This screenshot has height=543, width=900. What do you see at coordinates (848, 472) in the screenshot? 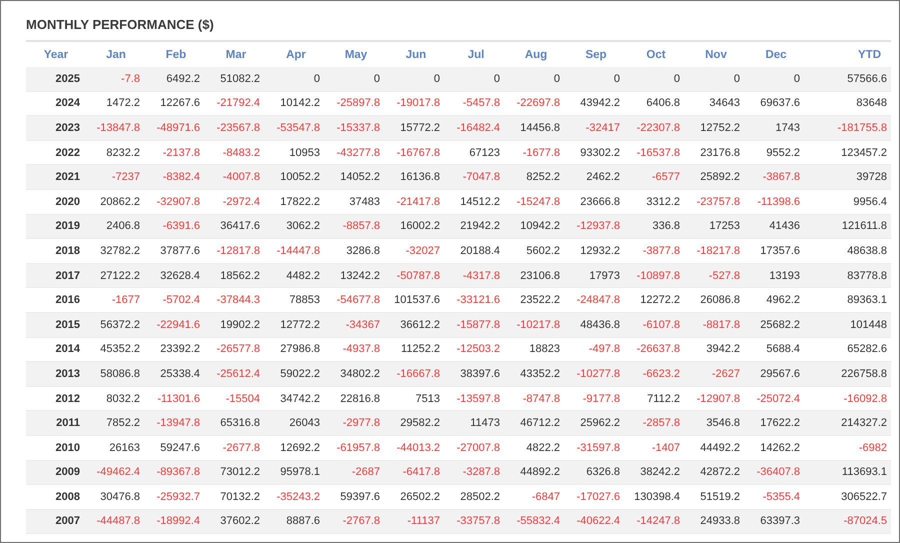
I see `table-cell: 113693.1` at bounding box center [848, 472].